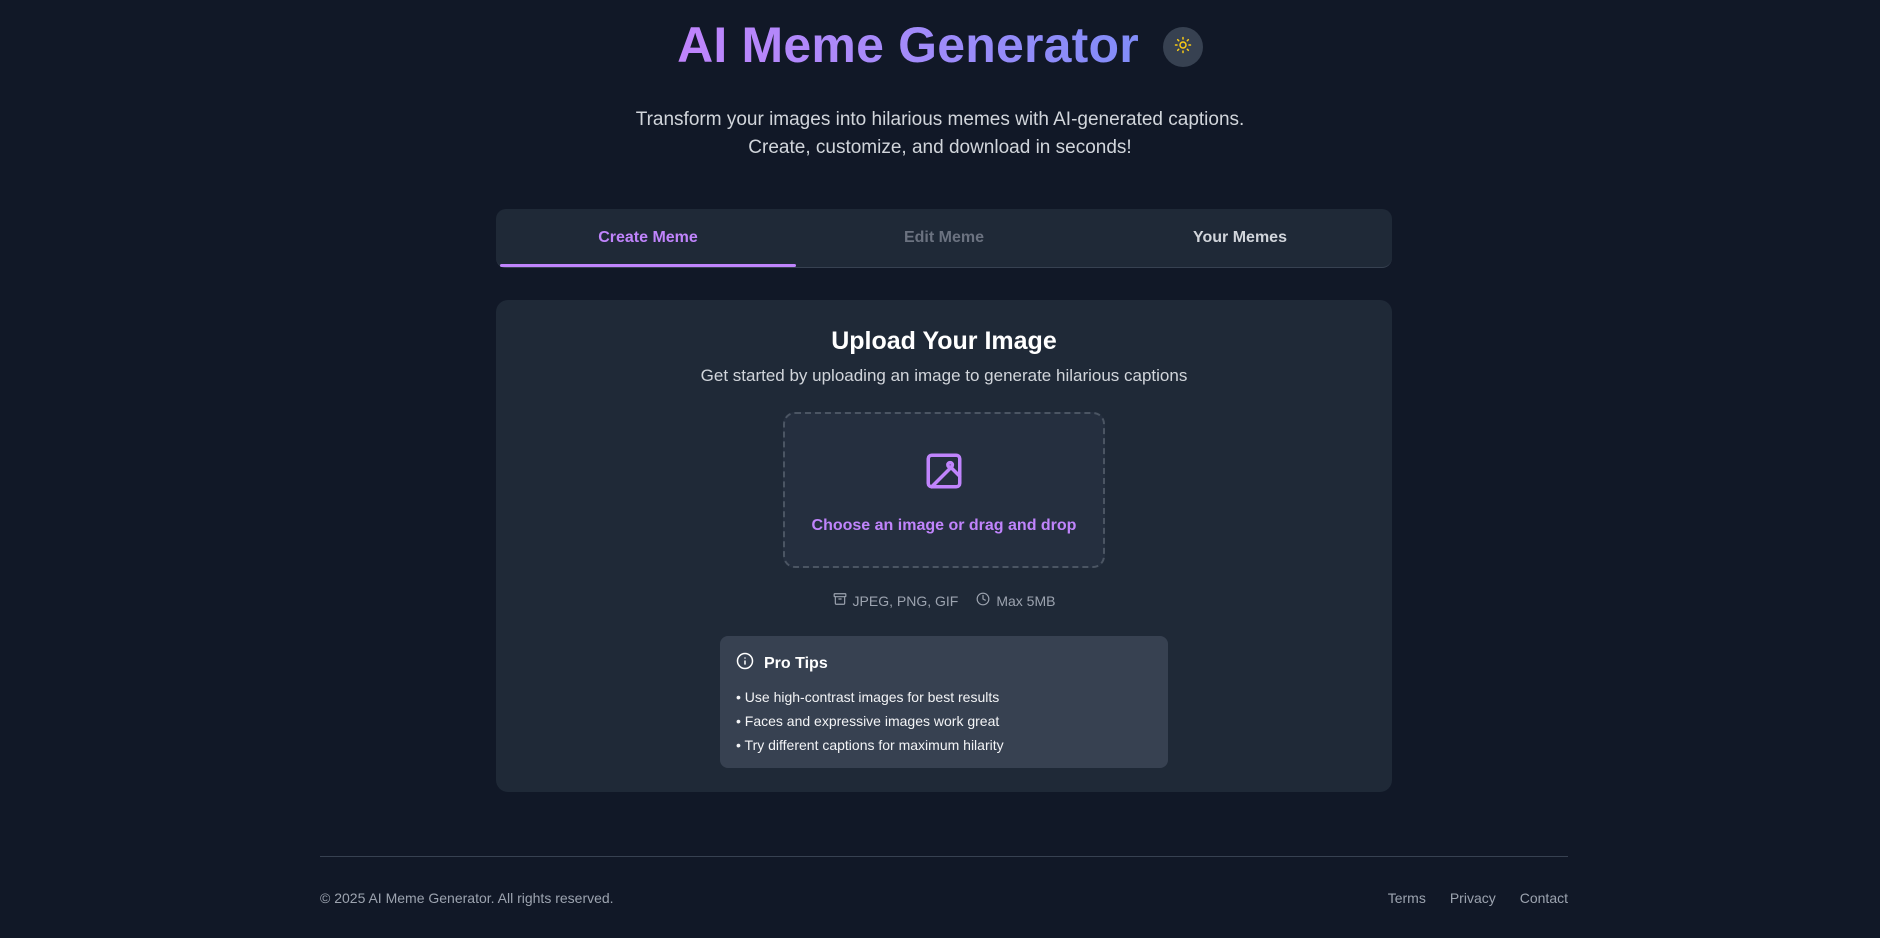  What do you see at coordinates (745, 663) in the screenshot?
I see `info-icon` at bounding box center [745, 663].